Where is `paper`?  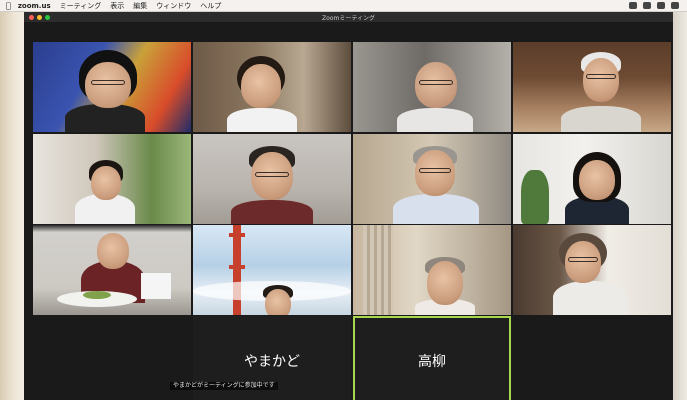
paper is located at coordinates (156, 286).